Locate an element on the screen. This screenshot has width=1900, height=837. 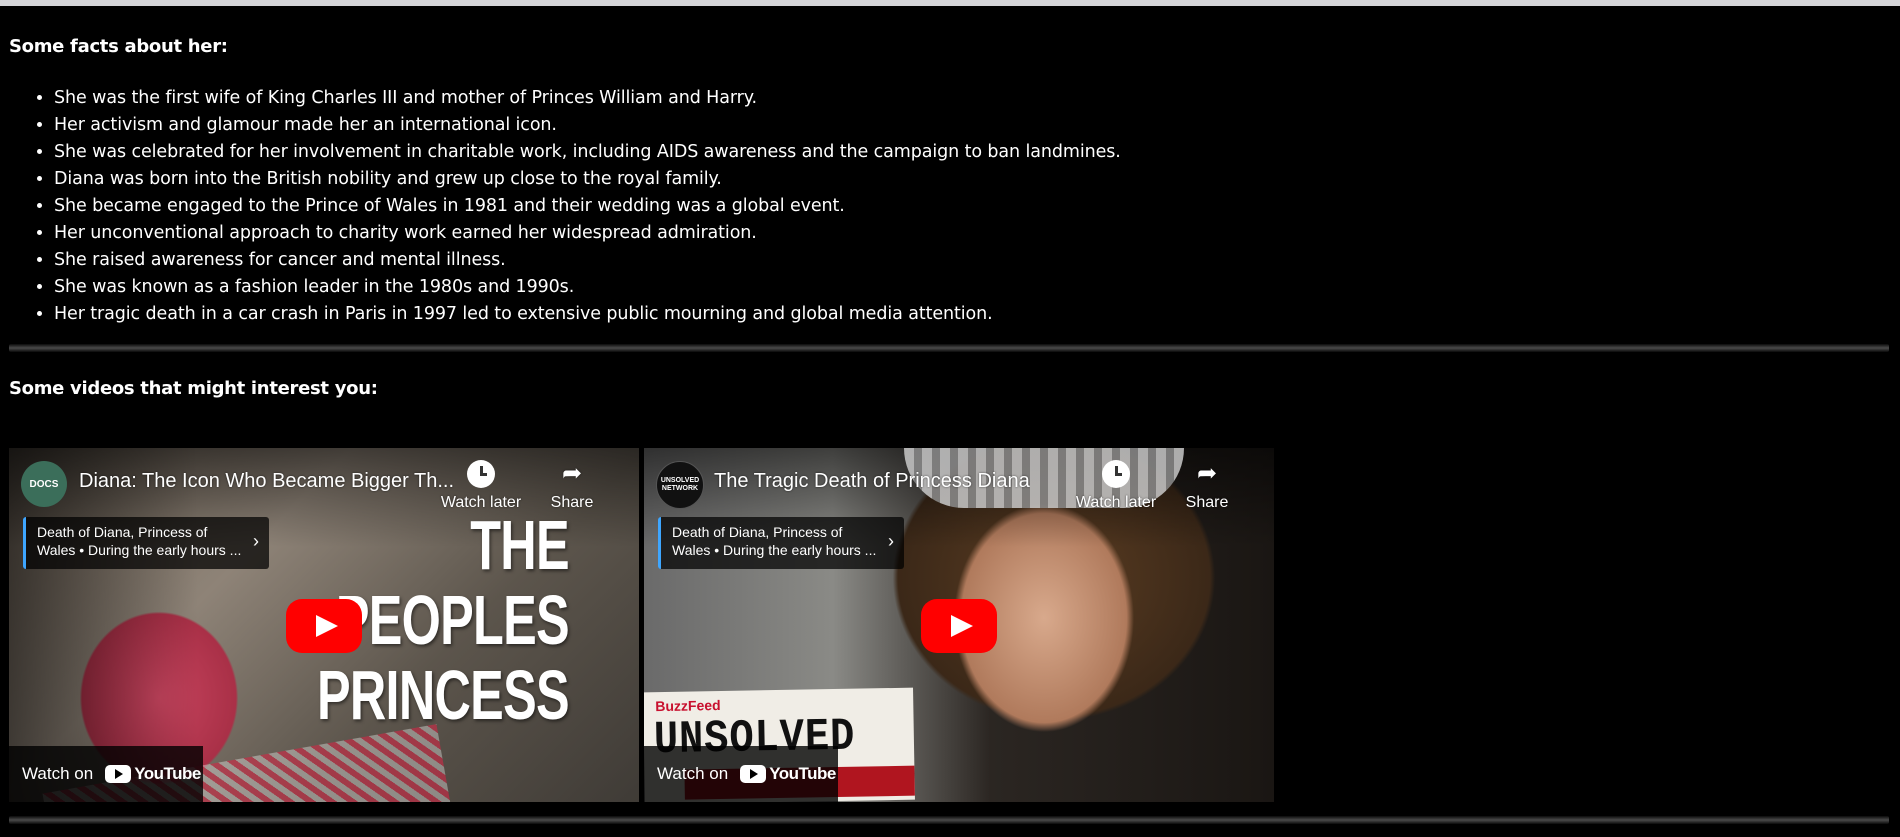
channel-avatar: UNSOLVED NETWORK is located at coordinates (680, 485).